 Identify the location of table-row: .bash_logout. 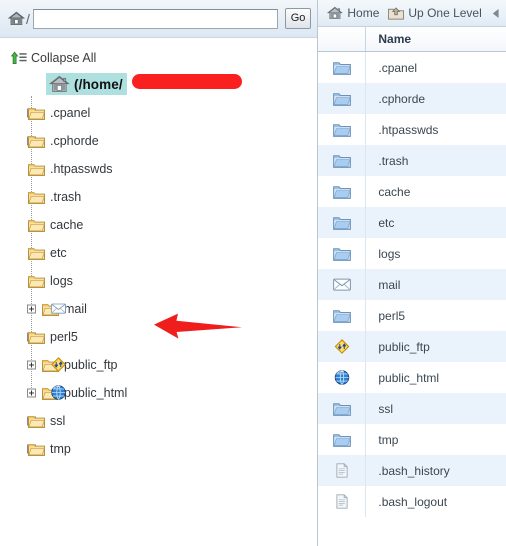
(412, 501).